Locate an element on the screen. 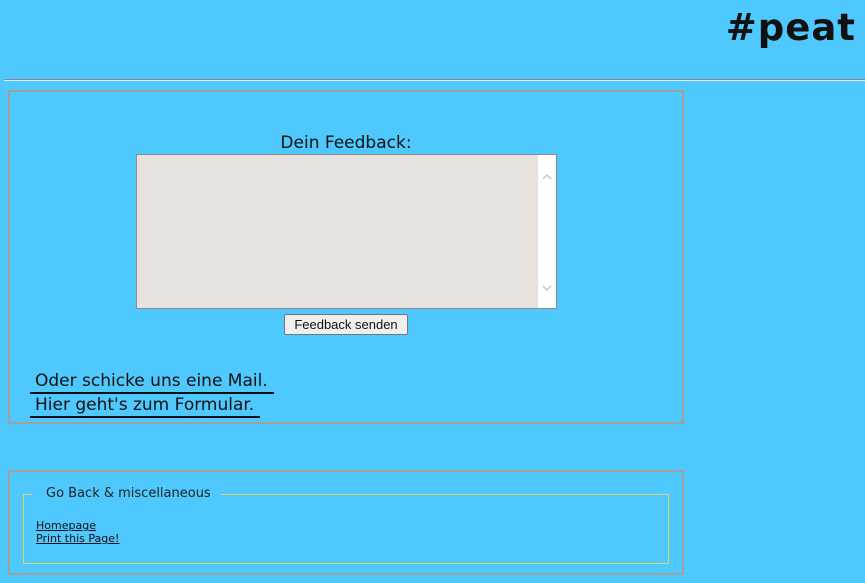  site-logo: #peat is located at coordinates (790, 27).